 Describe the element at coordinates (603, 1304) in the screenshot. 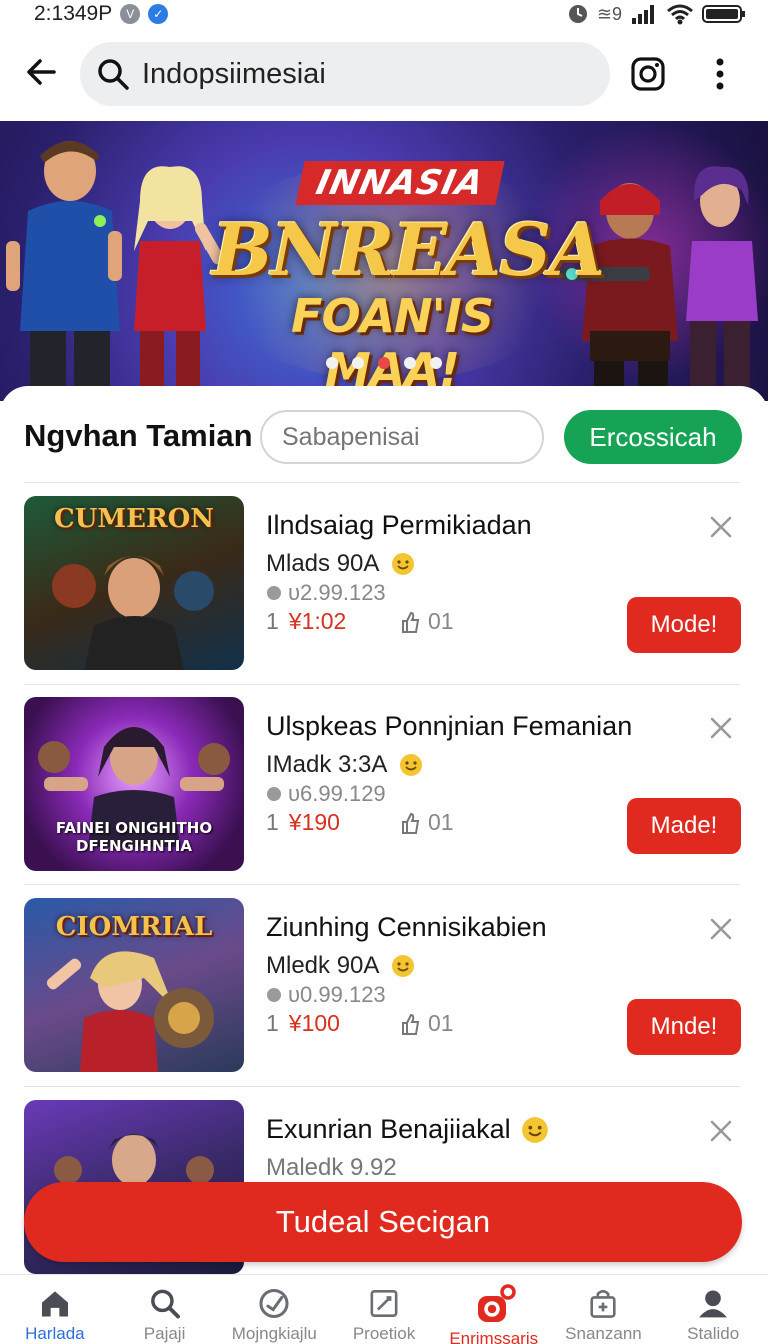

I see `bag-icon` at that location.